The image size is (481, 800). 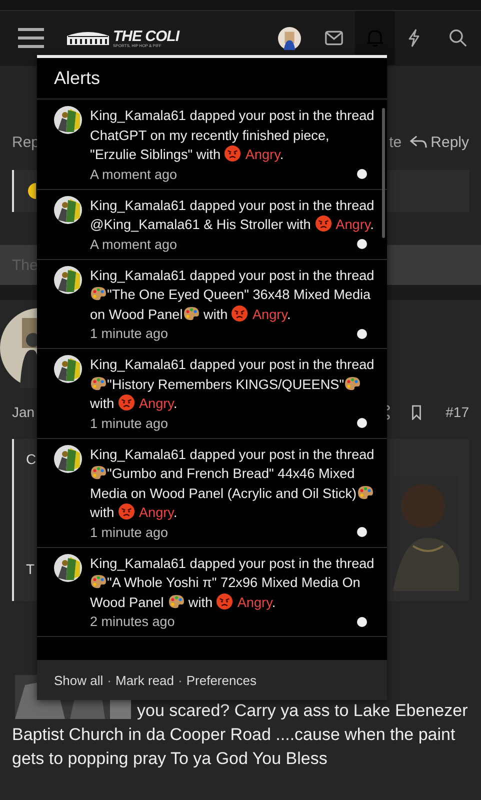 What do you see at coordinates (339, 493) in the screenshot?
I see `alert-text: Stick)` at bounding box center [339, 493].